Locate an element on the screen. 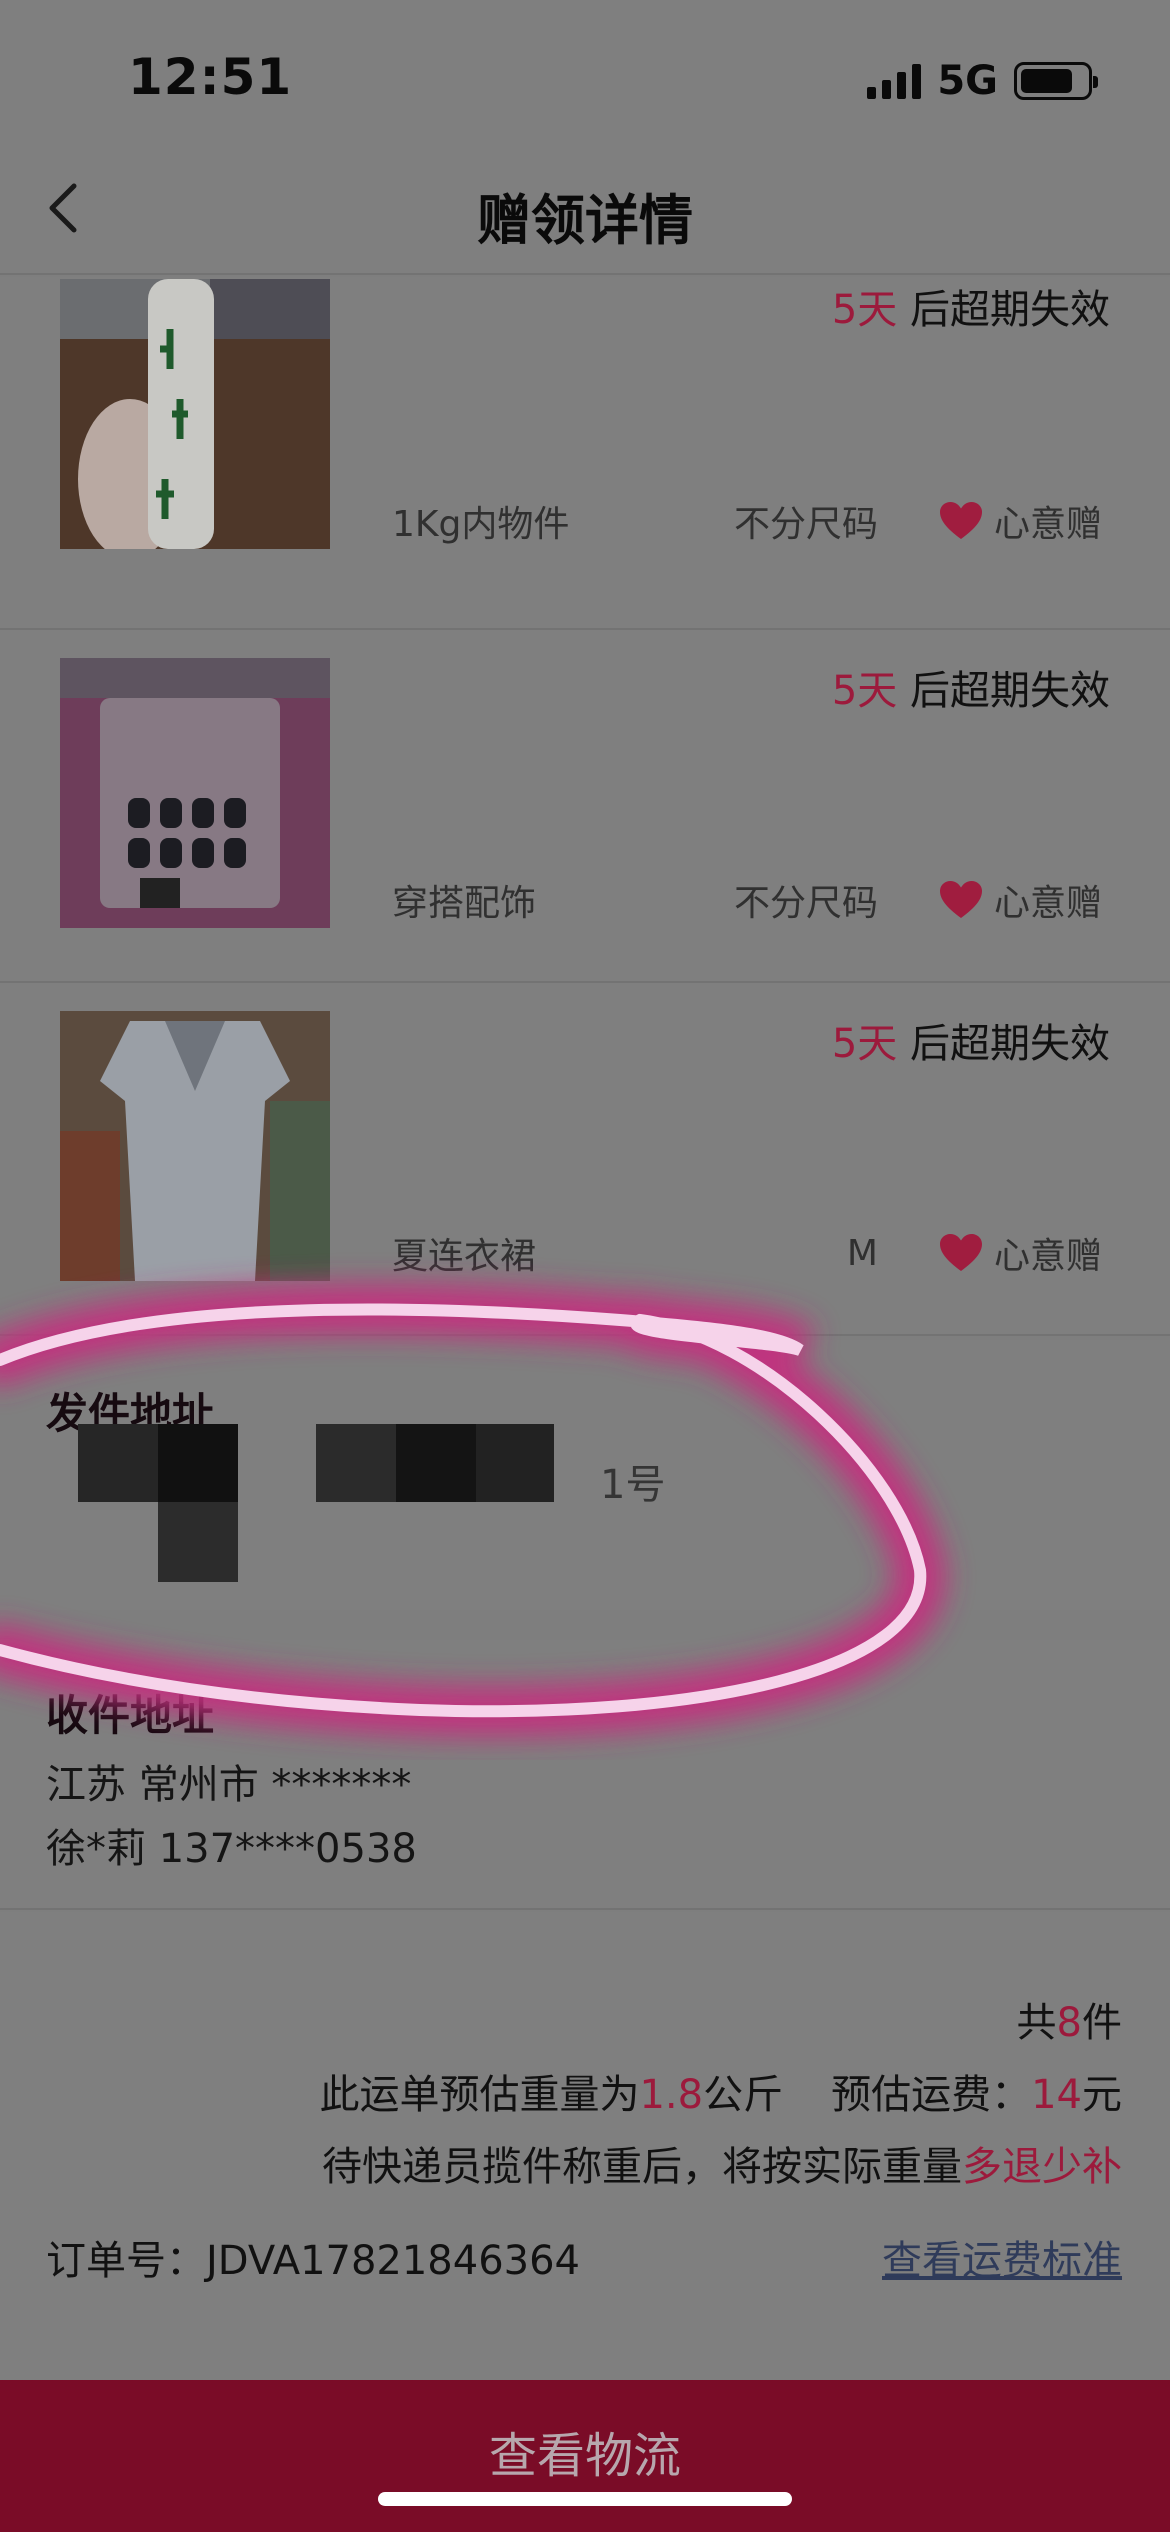  item-category: 夏连衣裙 is located at coordinates (464, 1256).